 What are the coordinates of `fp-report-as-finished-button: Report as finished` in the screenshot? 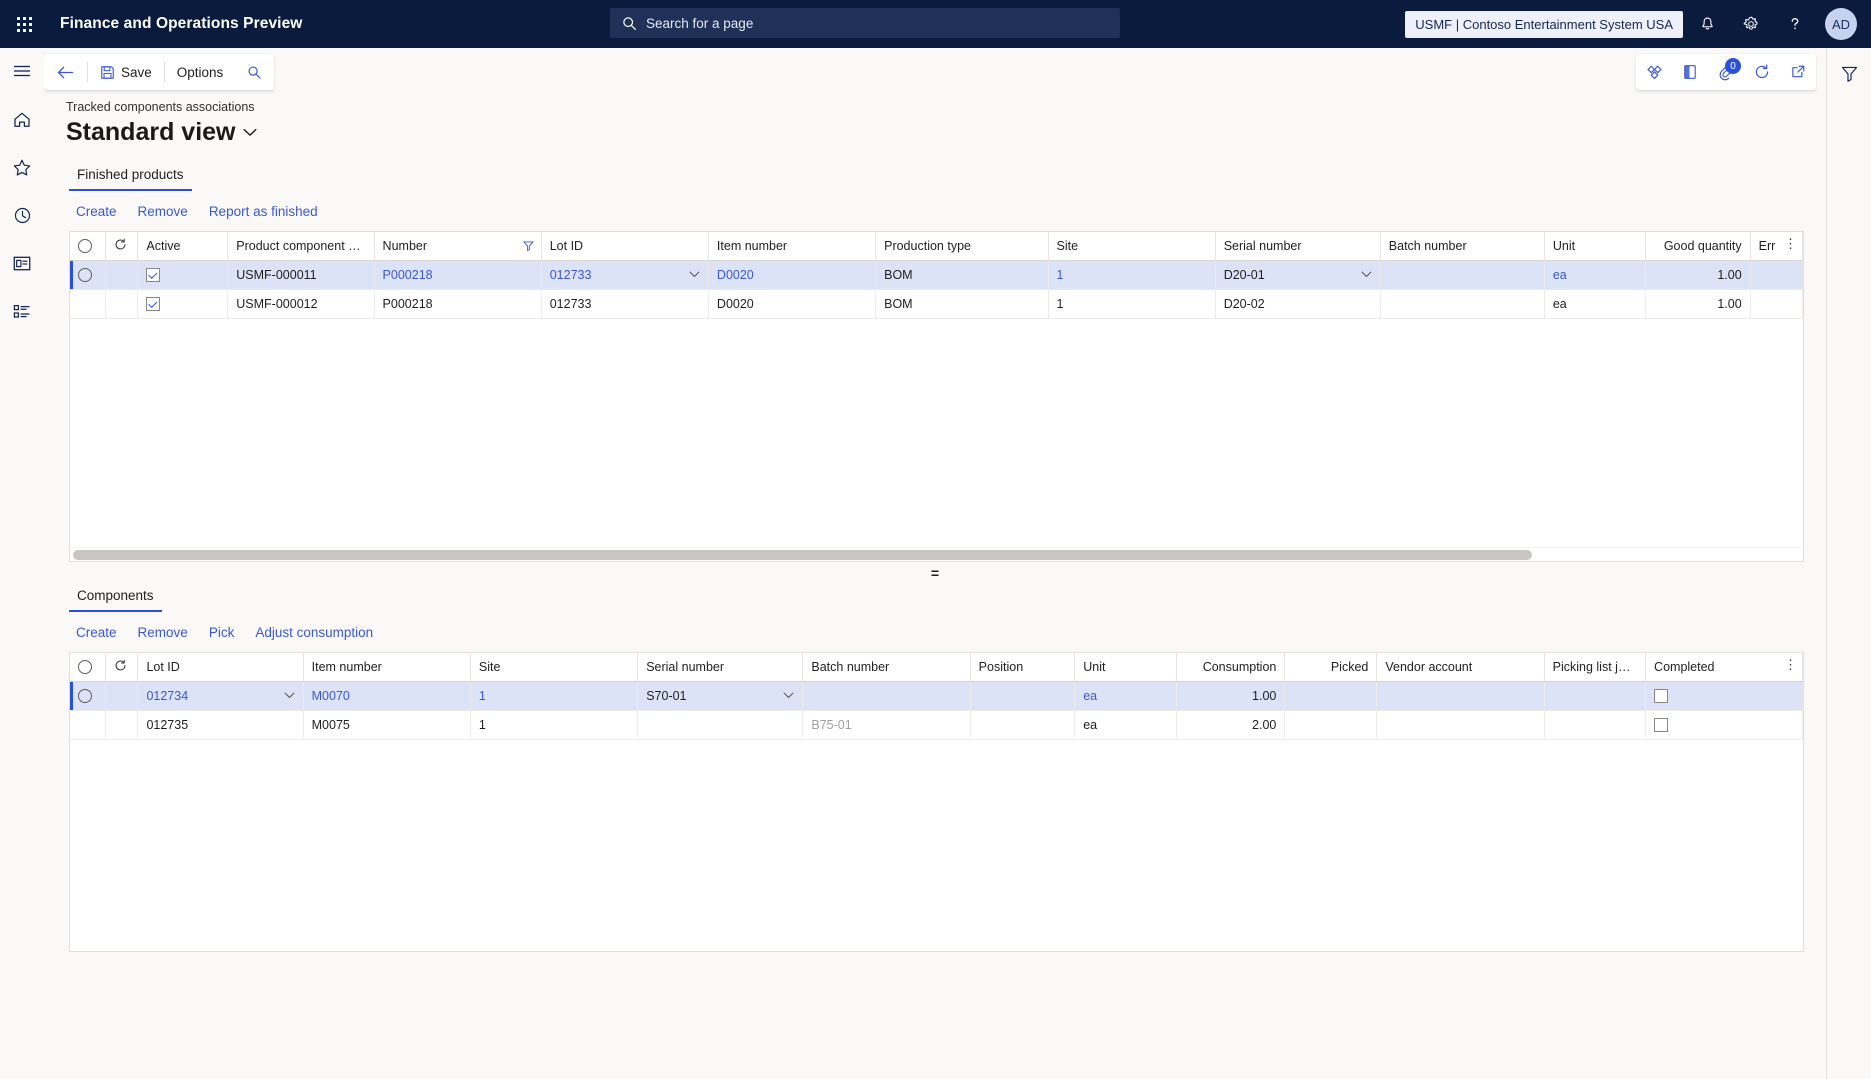 It's located at (263, 211).